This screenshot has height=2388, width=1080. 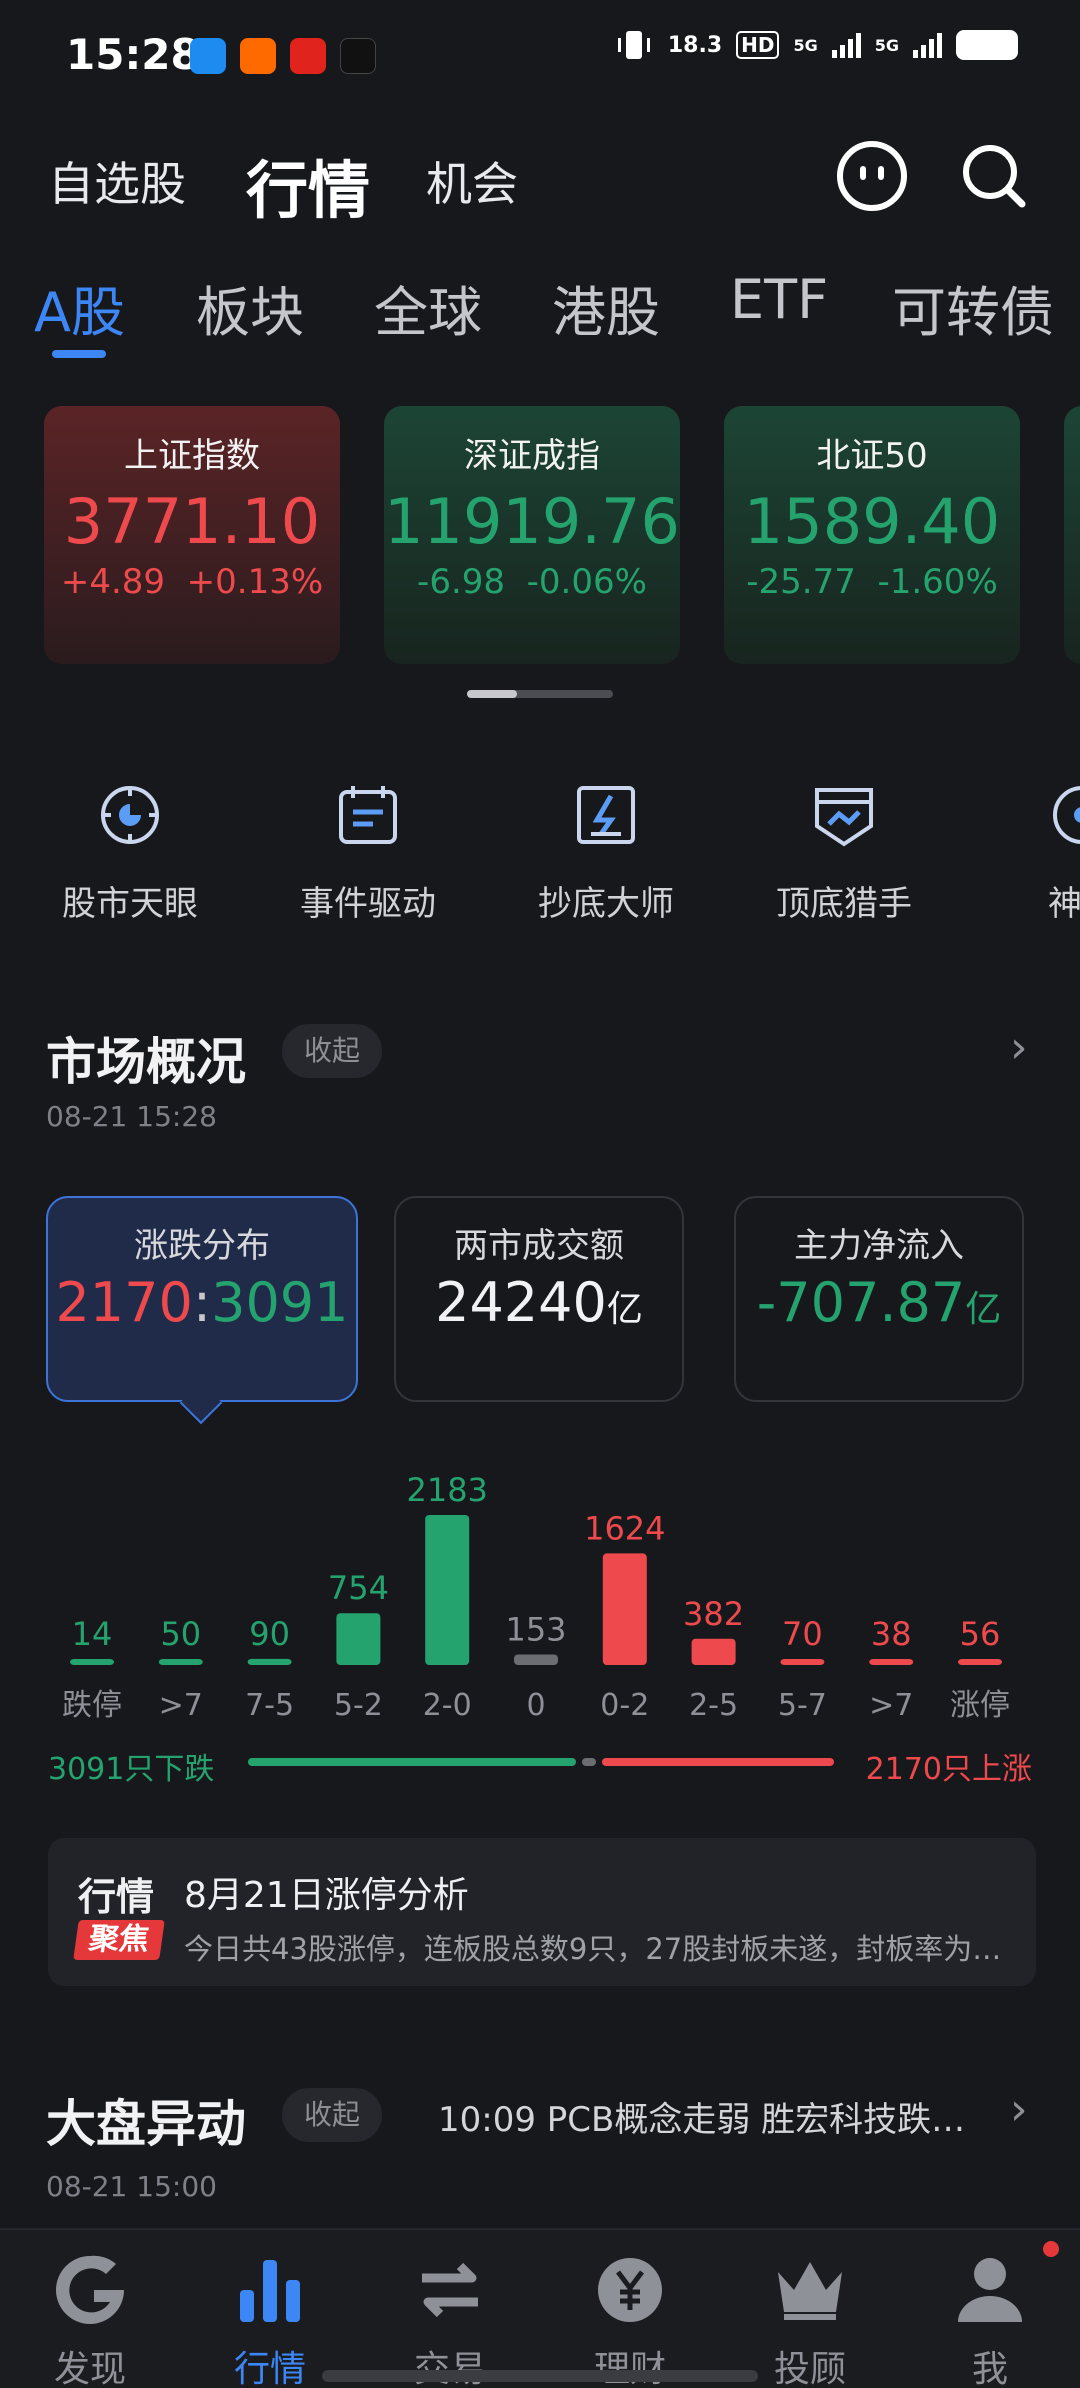 I want to click on dist-value-label-0: 14, so click(x=92, y=1634).